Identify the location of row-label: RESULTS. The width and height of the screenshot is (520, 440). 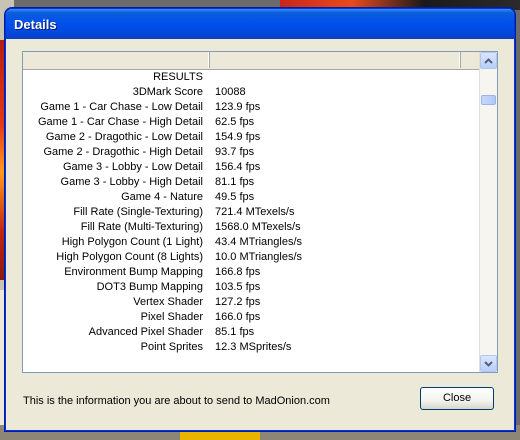
(178, 77).